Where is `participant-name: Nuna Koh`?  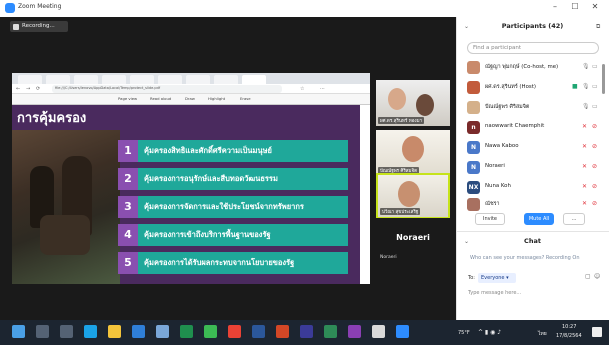 participant-name: Nuna Koh is located at coordinates (498, 186).